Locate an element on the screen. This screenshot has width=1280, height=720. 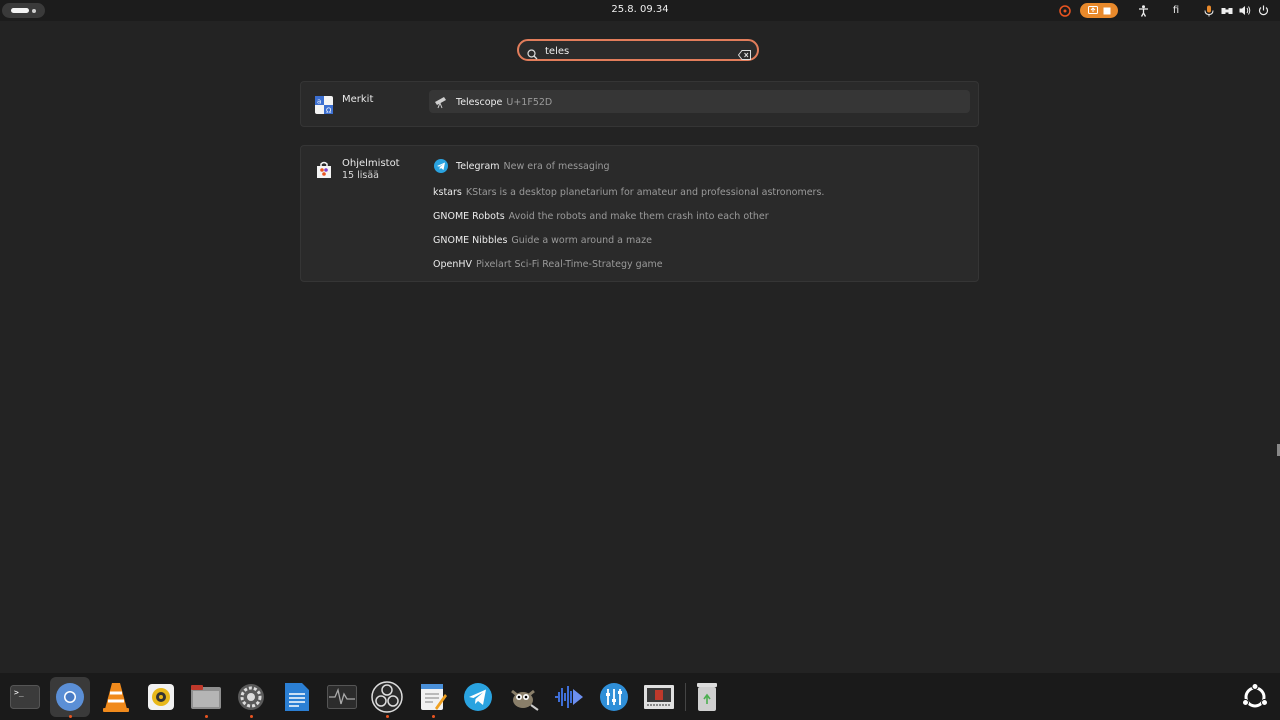
activities-button is located at coordinates (23, 10).